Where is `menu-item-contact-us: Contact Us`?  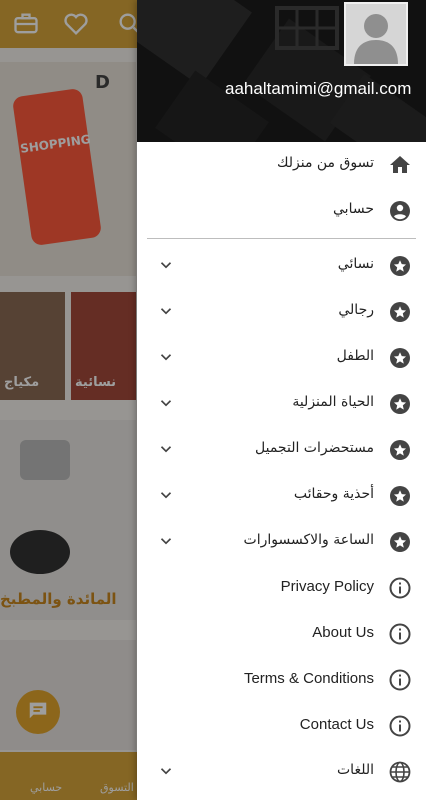 menu-item-contact-us: Contact Us is located at coordinates (281, 726).